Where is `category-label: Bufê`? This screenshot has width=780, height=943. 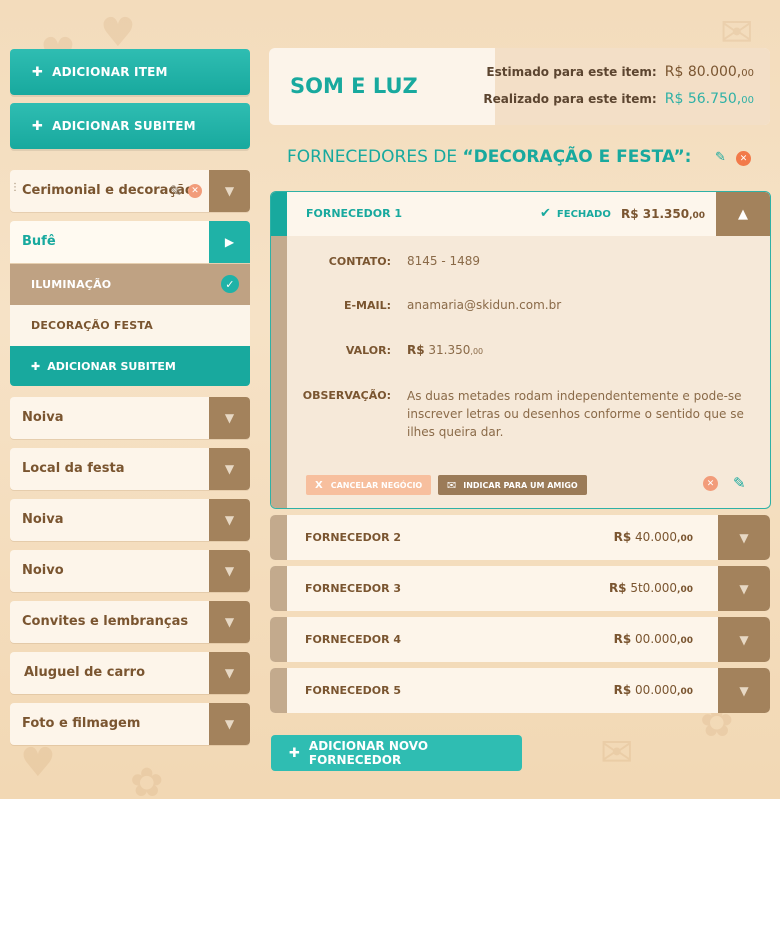
category-label: Bufê is located at coordinates (39, 241).